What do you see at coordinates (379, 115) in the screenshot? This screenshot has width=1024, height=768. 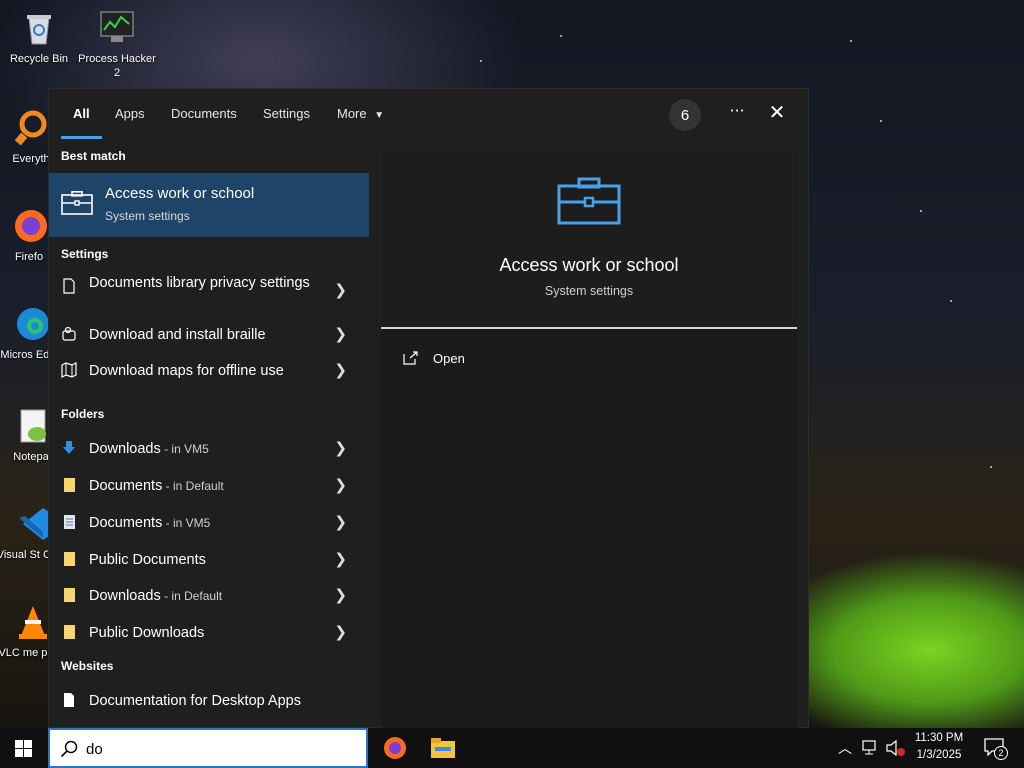 I see `caret-down-icon: ▼` at bounding box center [379, 115].